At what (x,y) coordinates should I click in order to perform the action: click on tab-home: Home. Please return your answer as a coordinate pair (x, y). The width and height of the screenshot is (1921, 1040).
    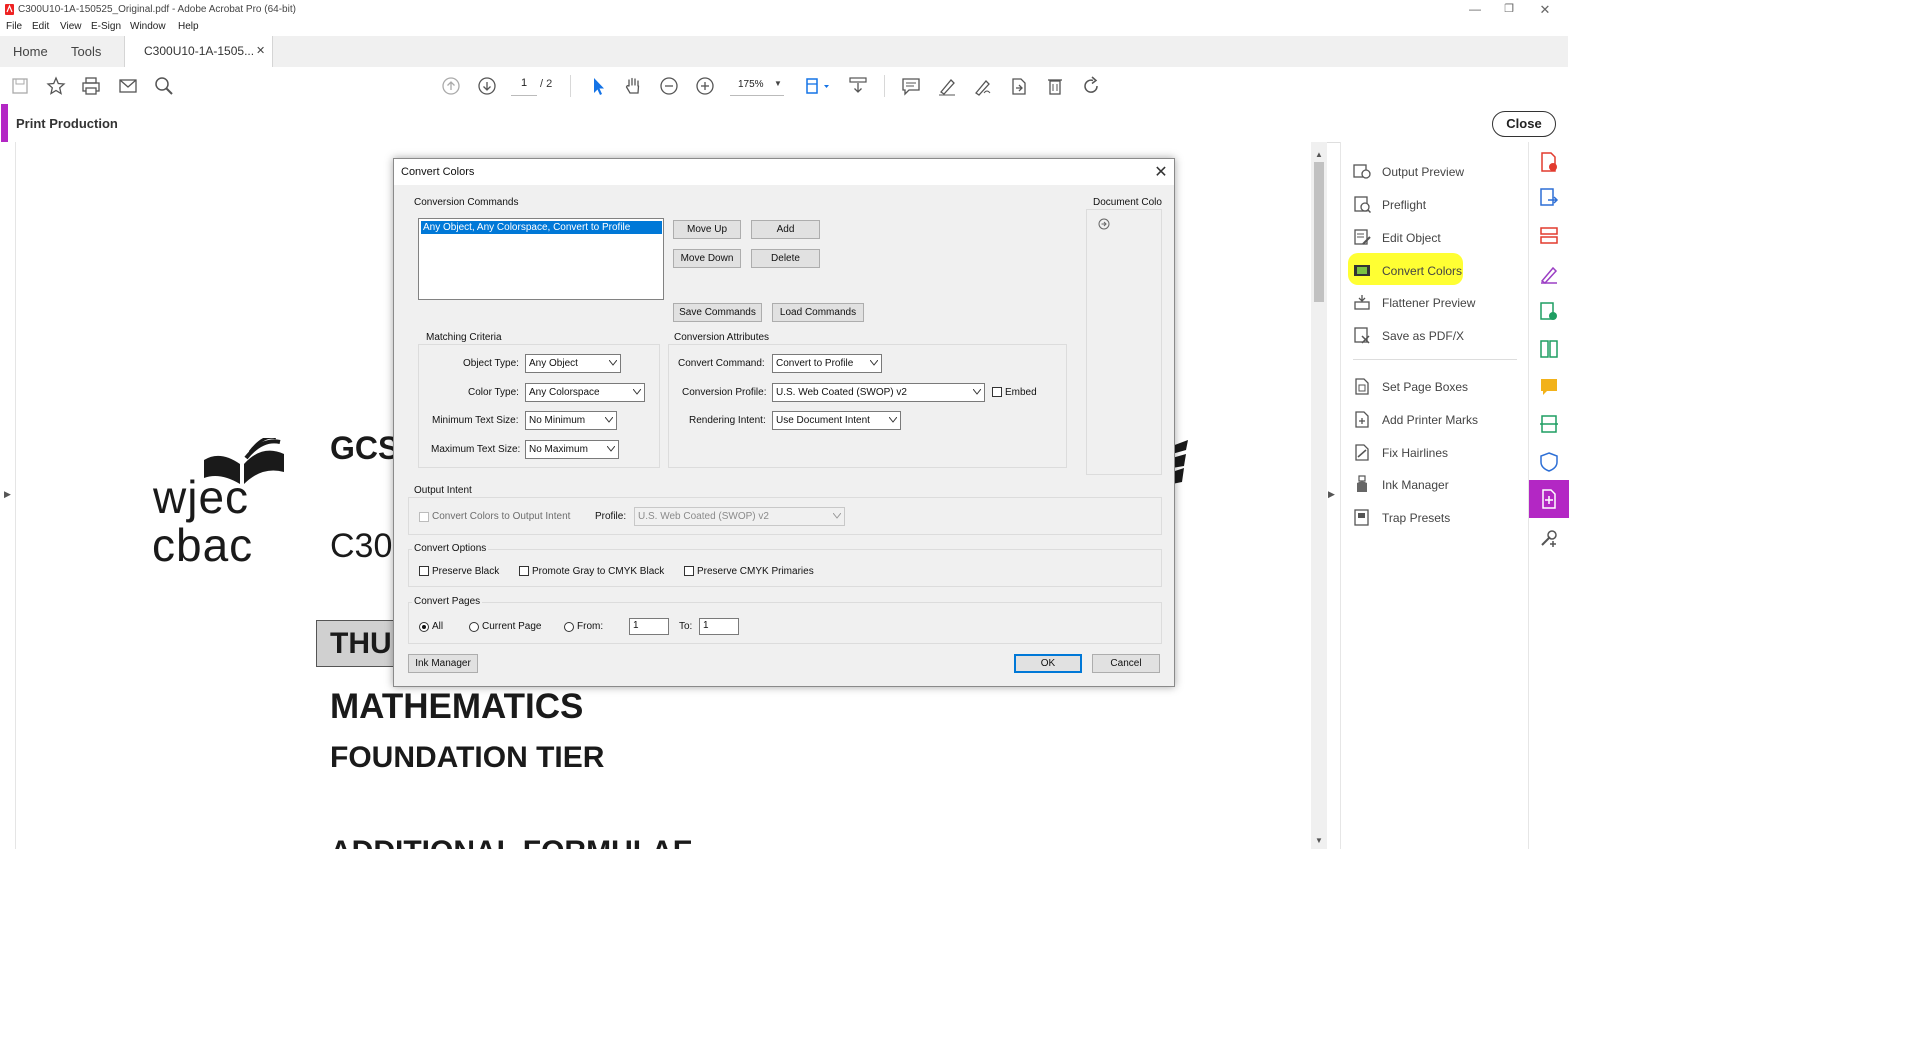
    Looking at the image, I should click on (30, 51).